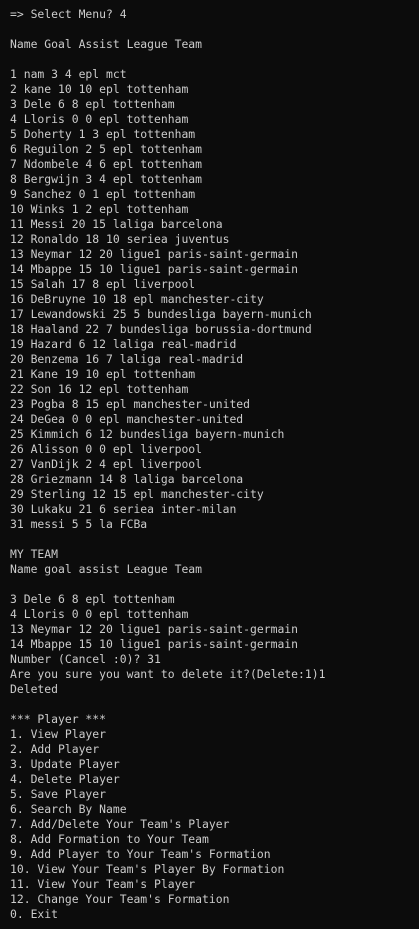 The height and width of the screenshot is (929, 419). What do you see at coordinates (147, 869) in the screenshot?
I see `menu-item: 10. View Your Team's Player By Formation` at bounding box center [147, 869].